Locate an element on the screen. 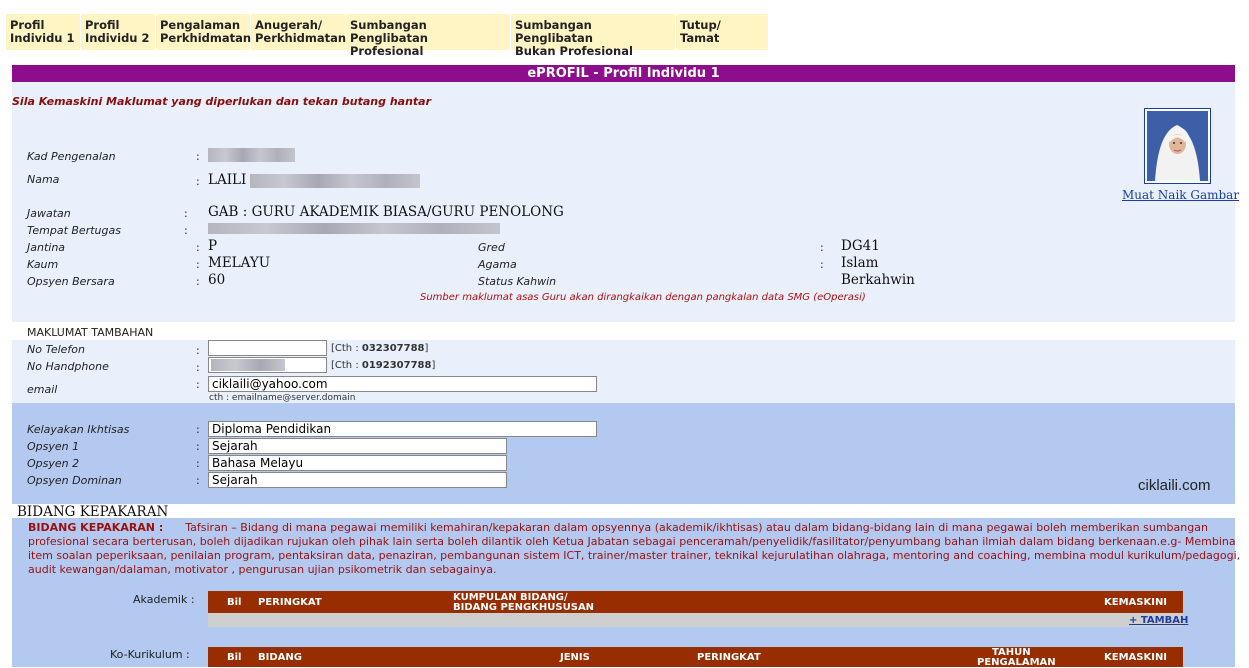  tab-label: Bukan Profesional is located at coordinates (574, 51).